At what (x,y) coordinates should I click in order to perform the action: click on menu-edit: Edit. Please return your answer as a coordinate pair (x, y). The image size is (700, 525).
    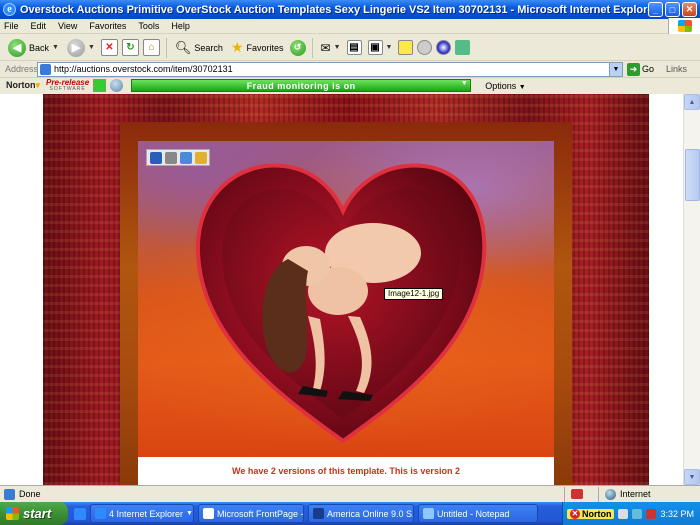
    Looking at the image, I should click on (39, 26).